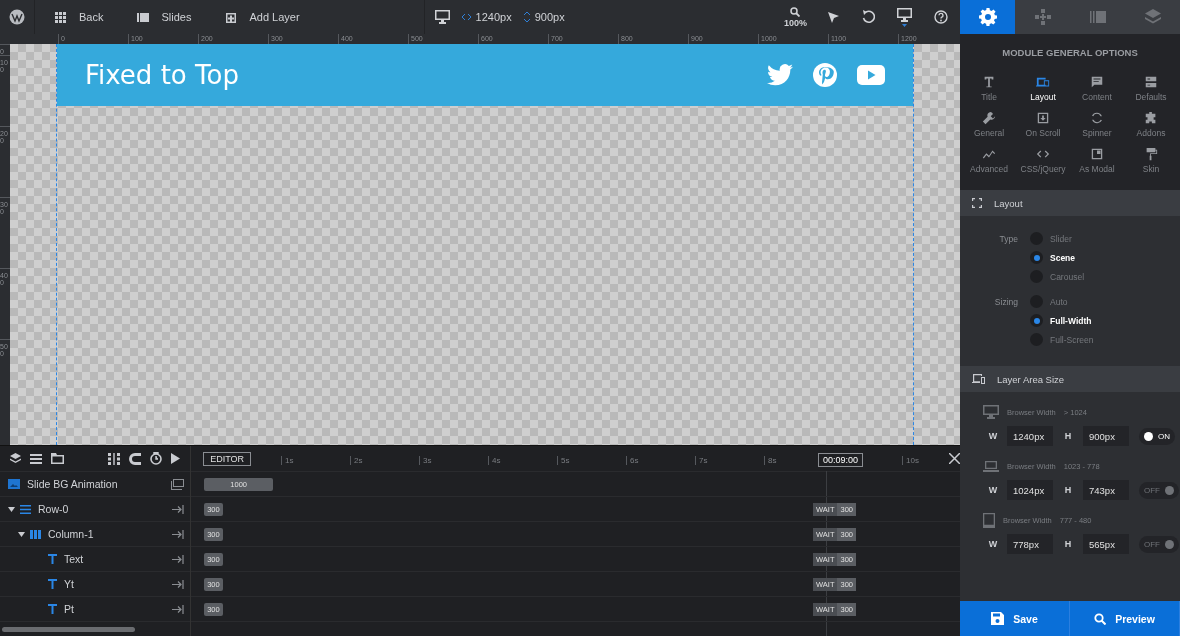  What do you see at coordinates (95, 609) in the screenshot?
I see `layer-item: Pt` at bounding box center [95, 609].